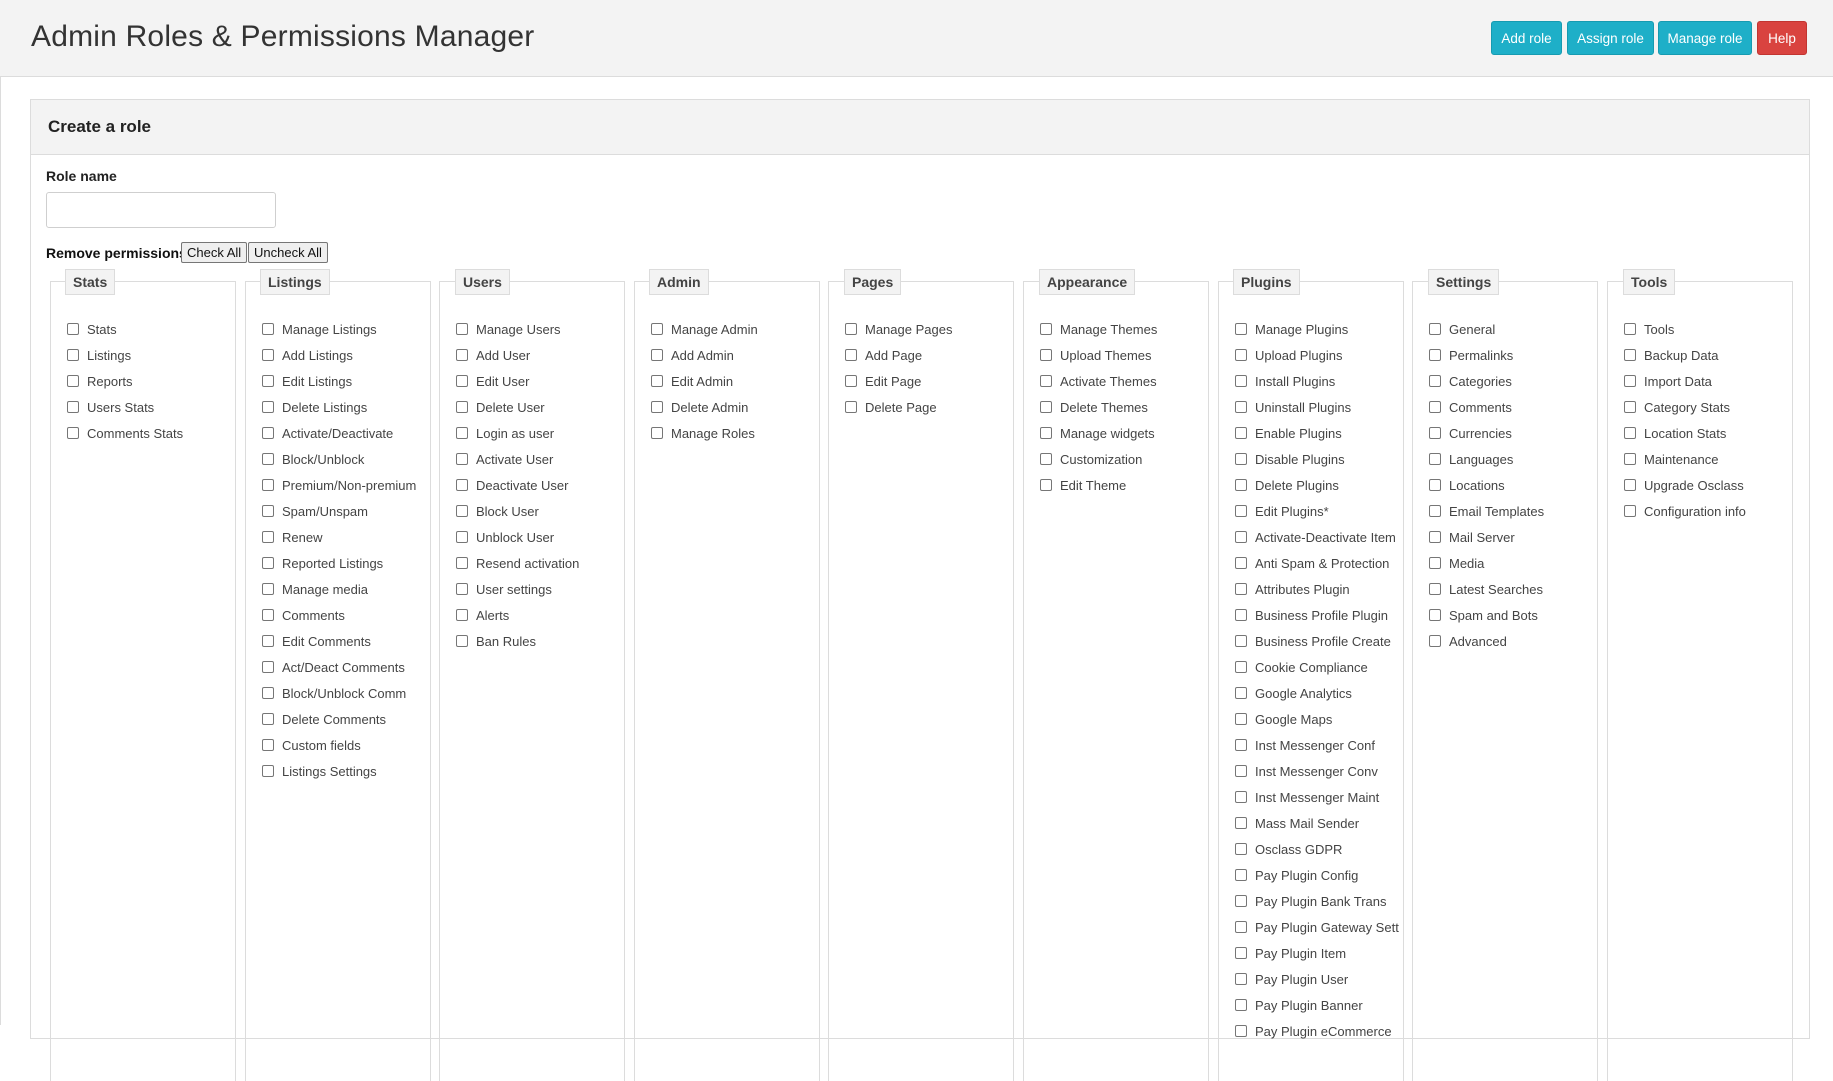 This screenshot has width=1833, height=1081. I want to click on permission-item: Disable Plugins, so click(1290, 459).